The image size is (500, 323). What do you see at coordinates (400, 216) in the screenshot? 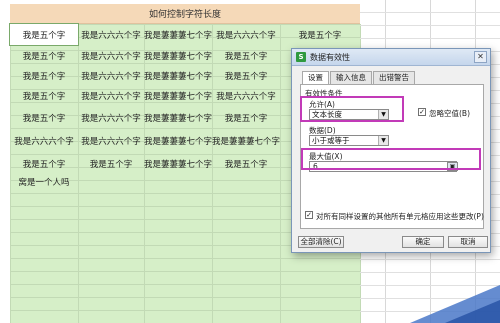
I see `apply-all-label: 对所有同样设置的其他所有单元格应用这些更改(P)` at bounding box center [400, 216].